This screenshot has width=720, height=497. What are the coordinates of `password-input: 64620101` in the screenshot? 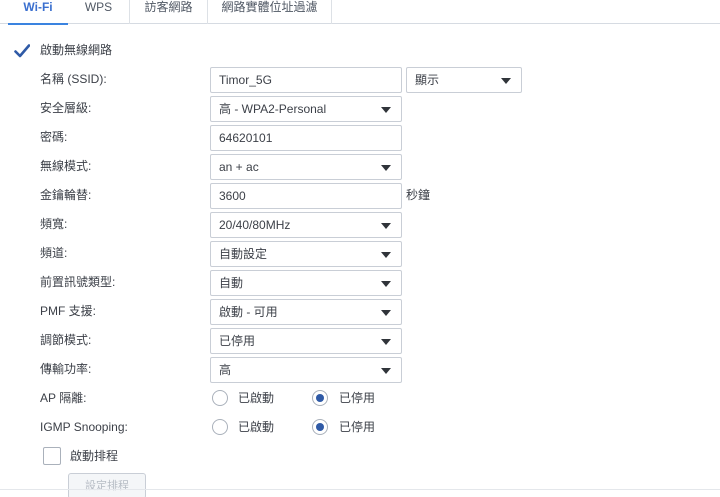 It's located at (306, 138).